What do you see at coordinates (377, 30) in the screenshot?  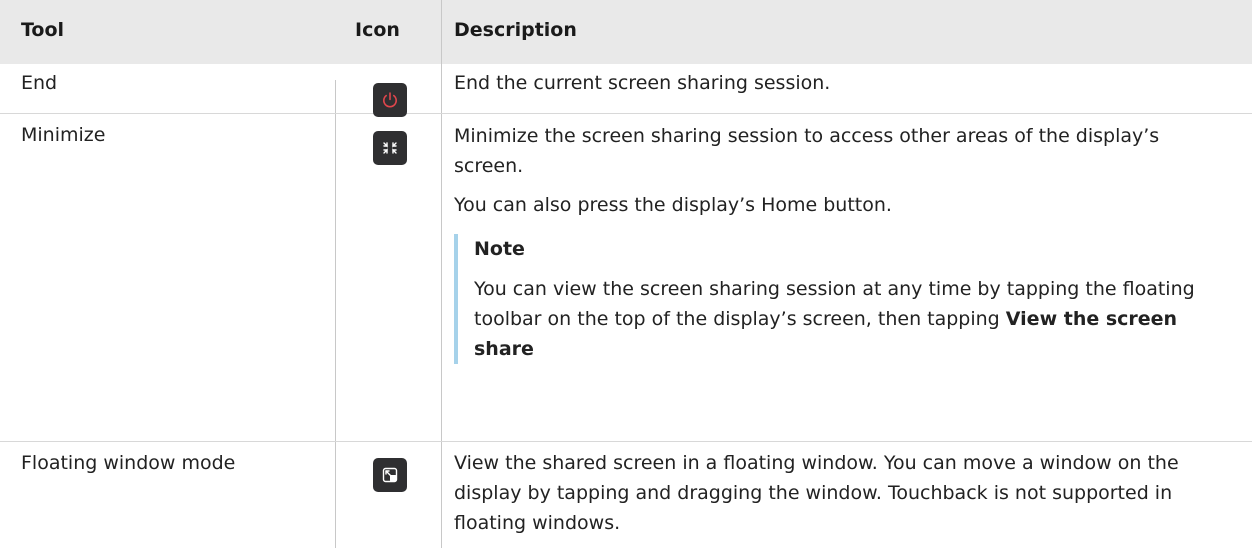 I see `header-icon: Icon` at bounding box center [377, 30].